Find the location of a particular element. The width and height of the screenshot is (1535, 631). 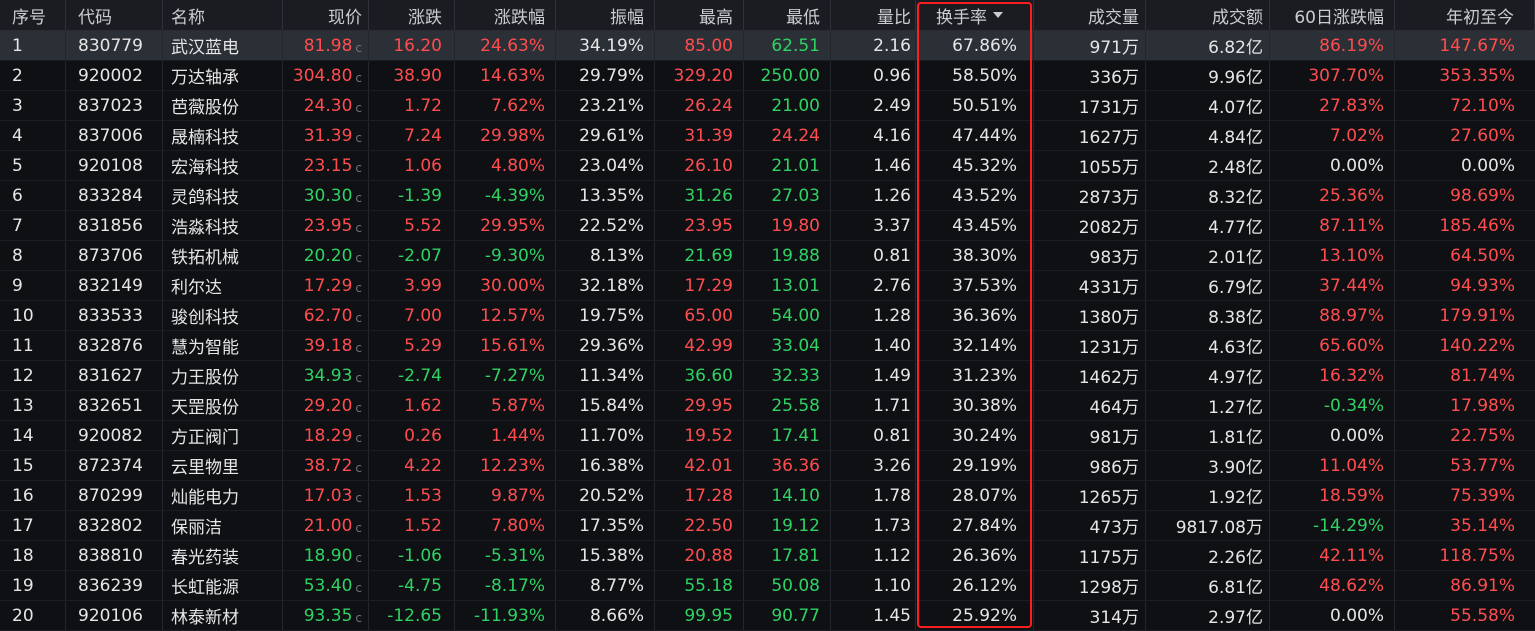

code-cell: 830779 is located at coordinates (114, 45).